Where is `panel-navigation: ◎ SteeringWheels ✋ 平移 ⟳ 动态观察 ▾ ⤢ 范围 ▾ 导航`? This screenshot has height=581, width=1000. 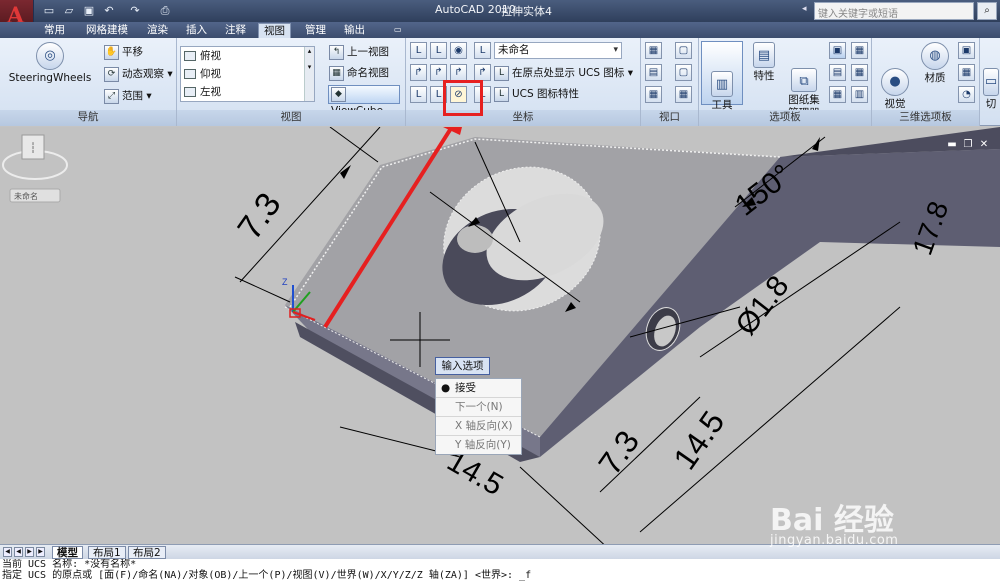 panel-navigation: ◎ SteeringWheels ✋ 平移 ⟳ 动态观察 ▾ ⤢ 范围 ▾ 导航 is located at coordinates (88, 82).